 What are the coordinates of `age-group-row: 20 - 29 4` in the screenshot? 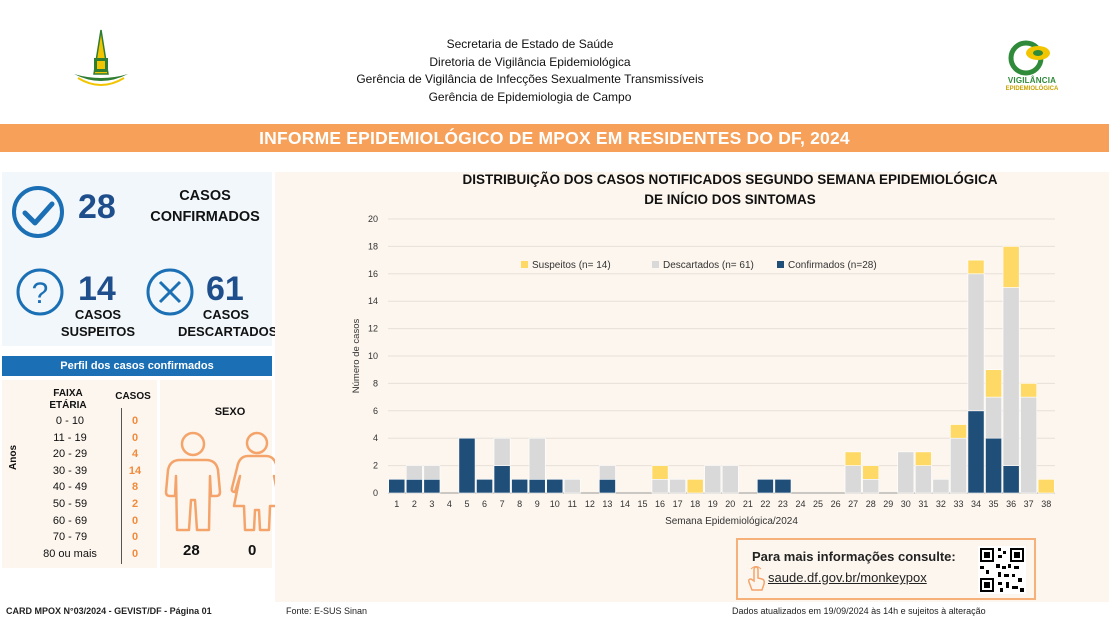 It's located at (85, 456).